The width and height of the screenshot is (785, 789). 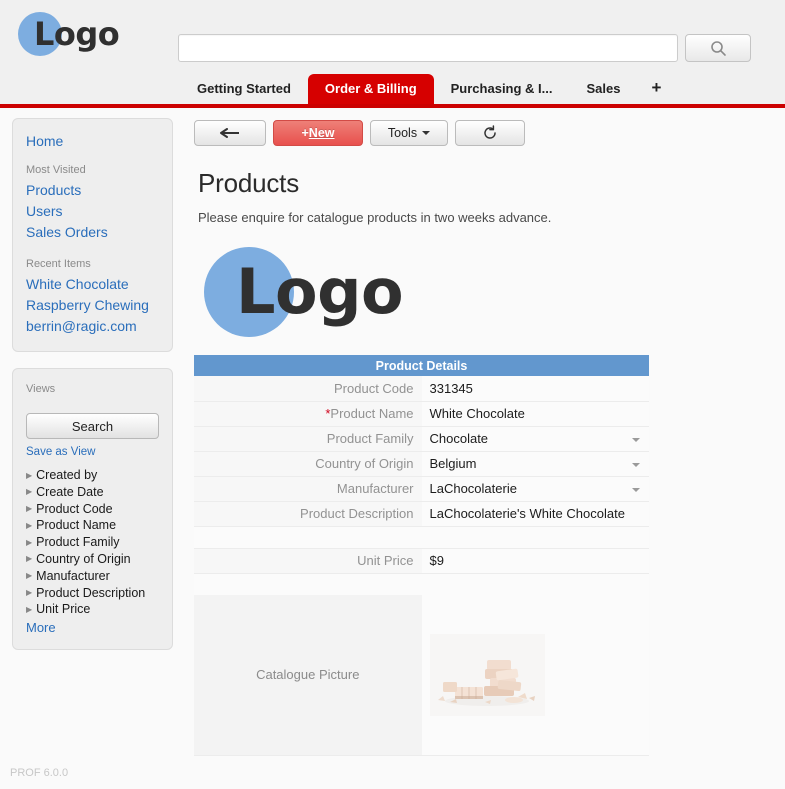 I want to click on more-fields-link: More, so click(x=41, y=627).